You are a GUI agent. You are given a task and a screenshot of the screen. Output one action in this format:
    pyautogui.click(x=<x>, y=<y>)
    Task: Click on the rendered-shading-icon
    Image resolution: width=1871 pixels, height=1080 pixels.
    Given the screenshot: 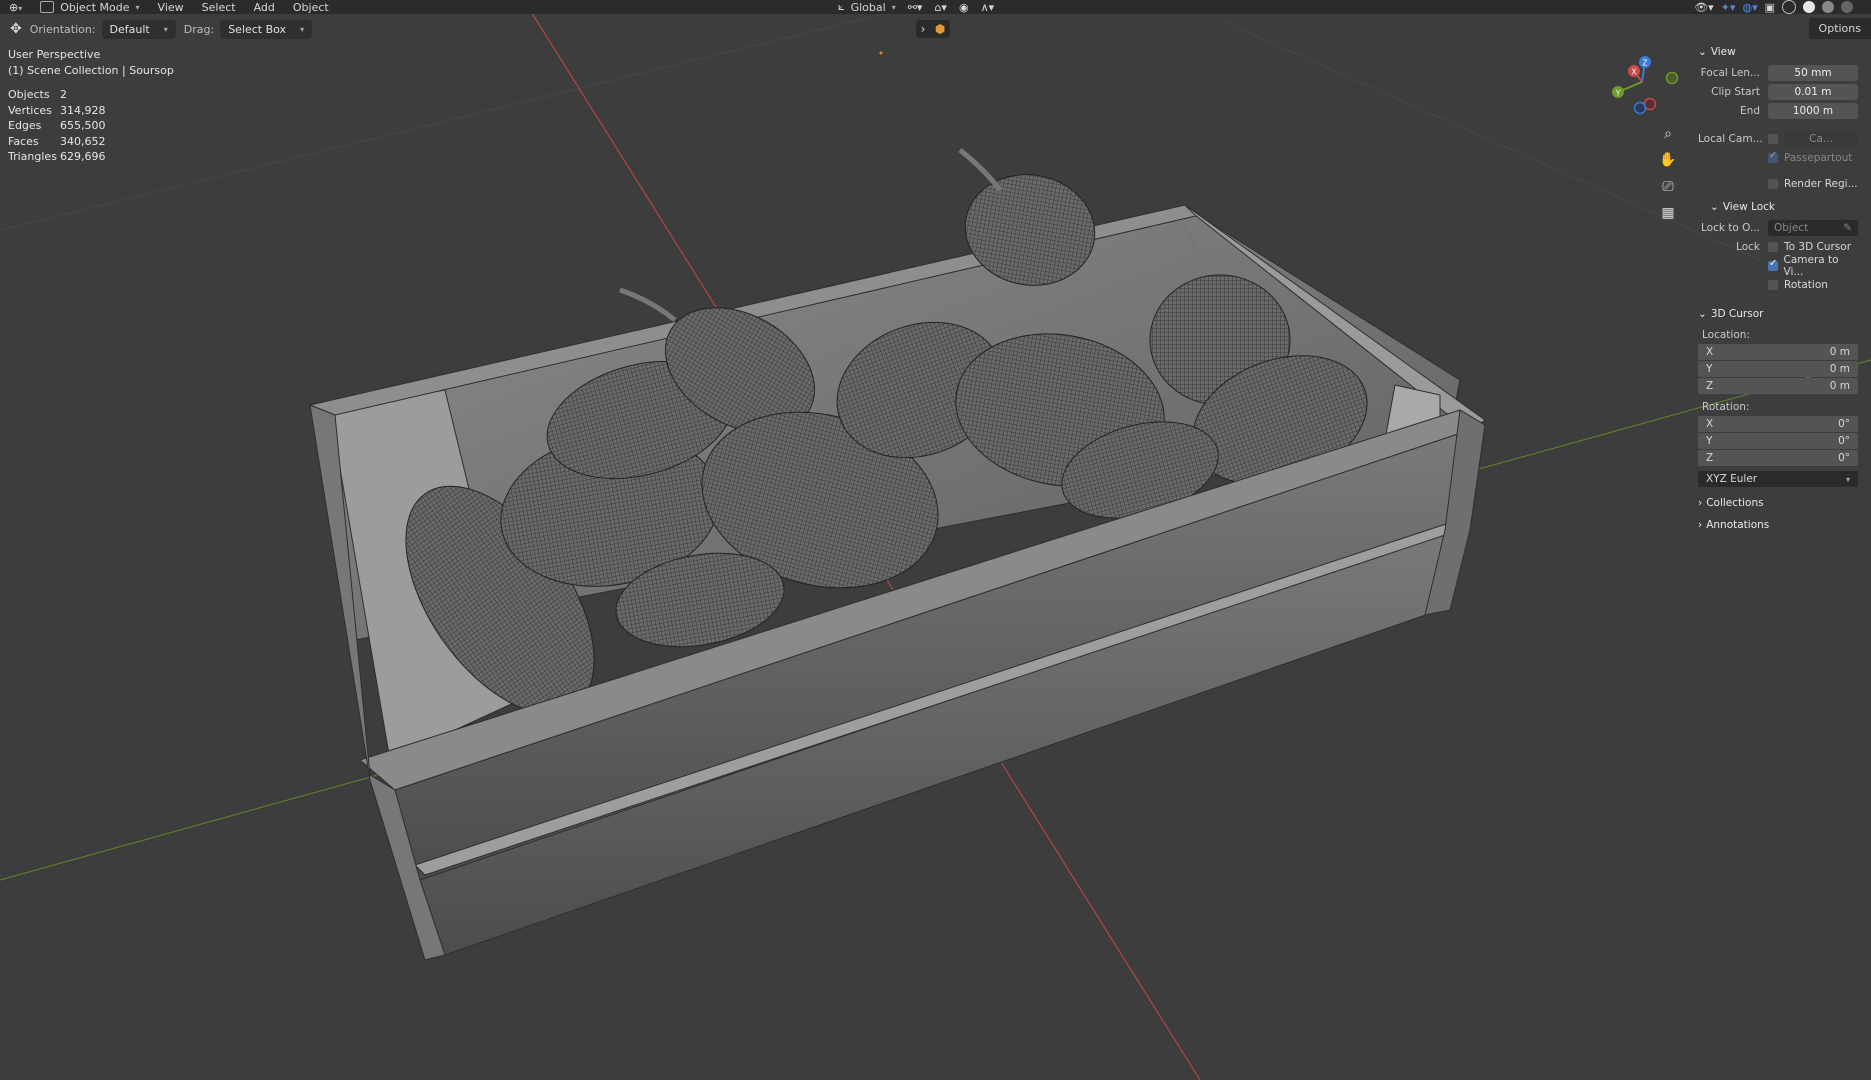 What is the action you would take?
    pyautogui.click(x=1847, y=7)
    